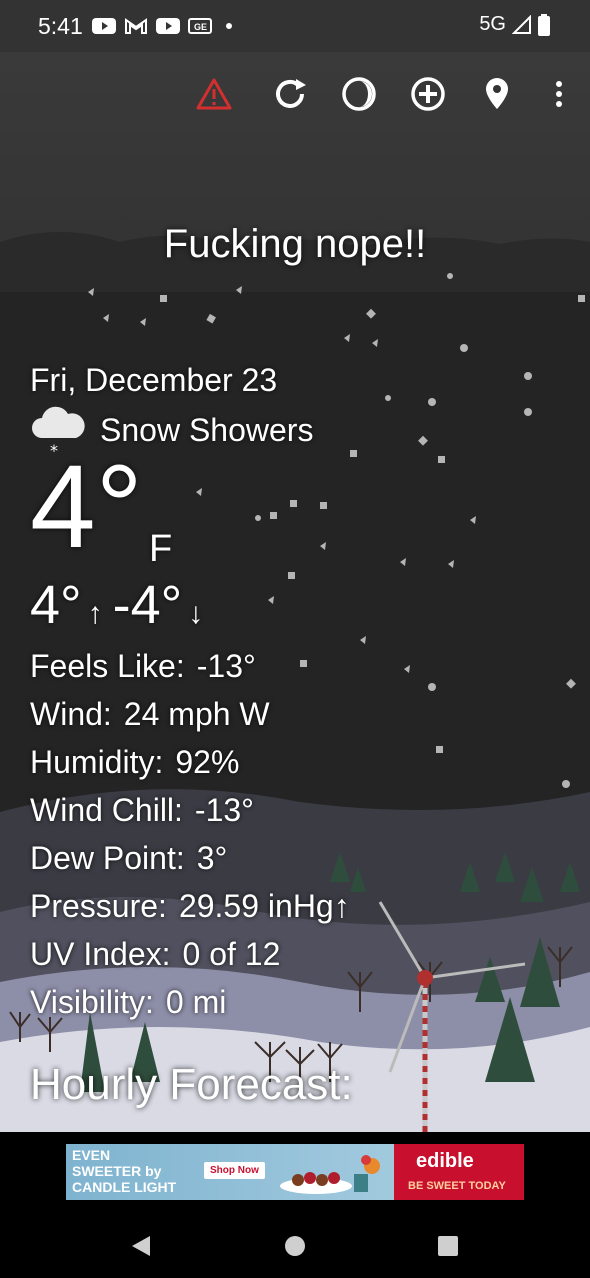  I want to click on more-options-button, so click(559, 94).